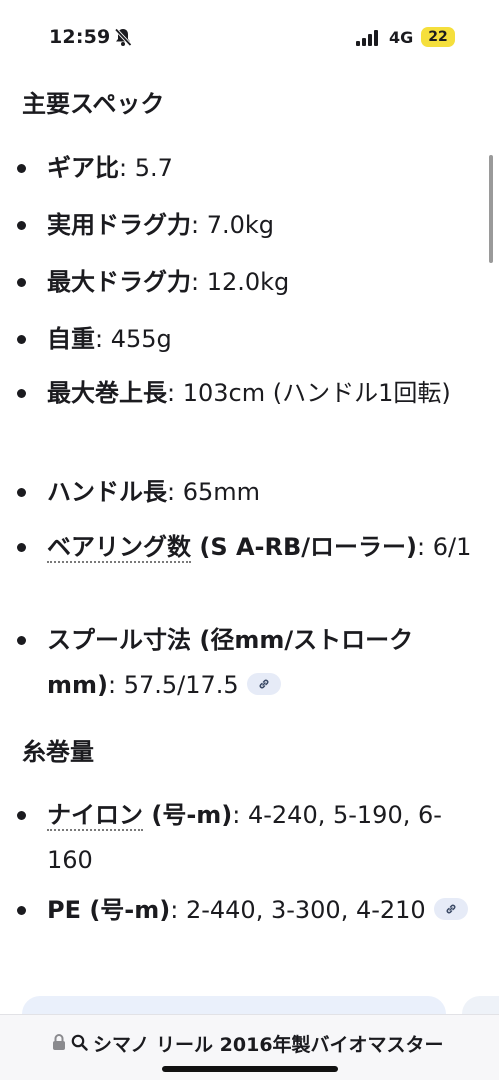  I want to click on spec-label: 最大巻上長, so click(107, 393).